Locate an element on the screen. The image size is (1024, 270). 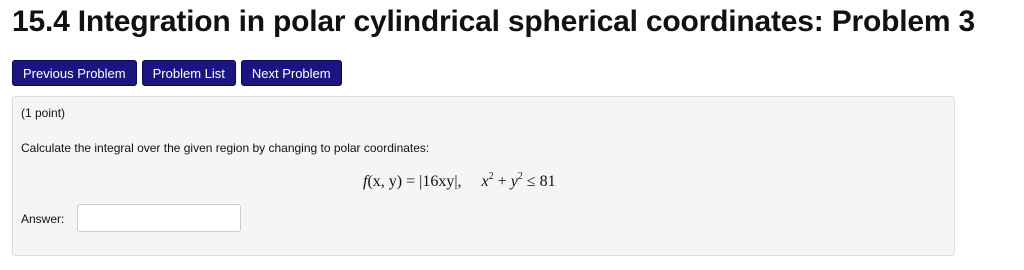
answer-input is located at coordinates (159, 218).